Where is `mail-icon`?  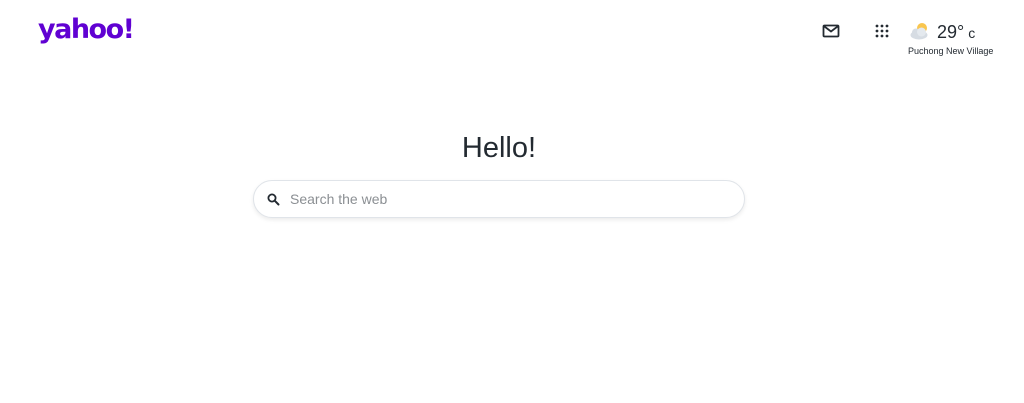 mail-icon is located at coordinates (831, 31).